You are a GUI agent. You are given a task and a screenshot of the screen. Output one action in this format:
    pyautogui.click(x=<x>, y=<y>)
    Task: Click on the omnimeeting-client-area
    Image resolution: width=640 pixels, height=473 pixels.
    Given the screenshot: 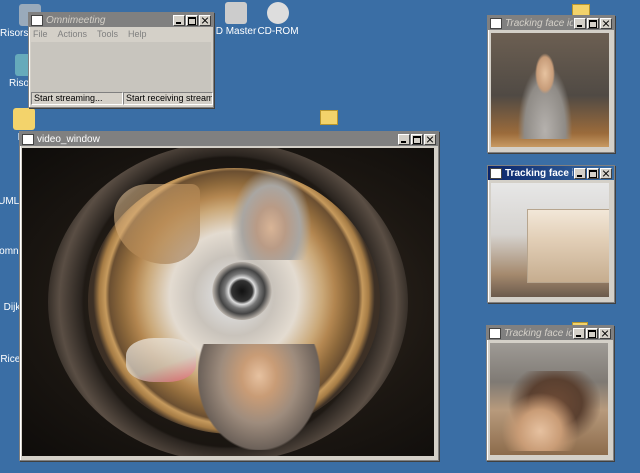 What is the action you would take?
    pyautogui.click(x=121, y=67)
    